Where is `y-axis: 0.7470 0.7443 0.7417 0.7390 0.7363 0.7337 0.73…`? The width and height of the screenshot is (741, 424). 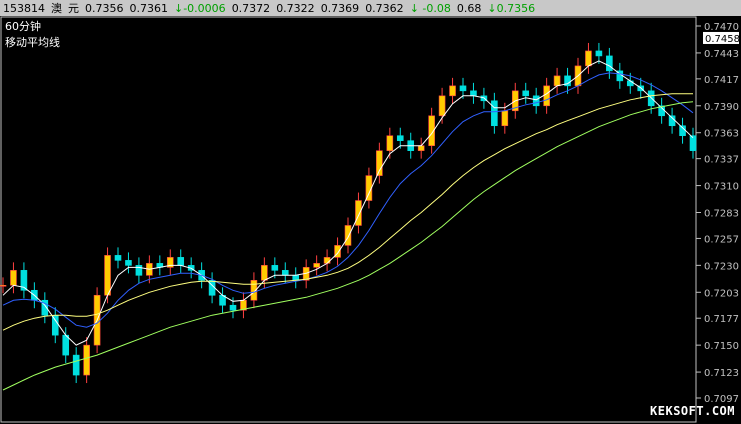
y-axis: 0.7470 0.7443 0.7417 0.7390 0.7363 0.7337 0.73… is located at coordinates (718, 213).